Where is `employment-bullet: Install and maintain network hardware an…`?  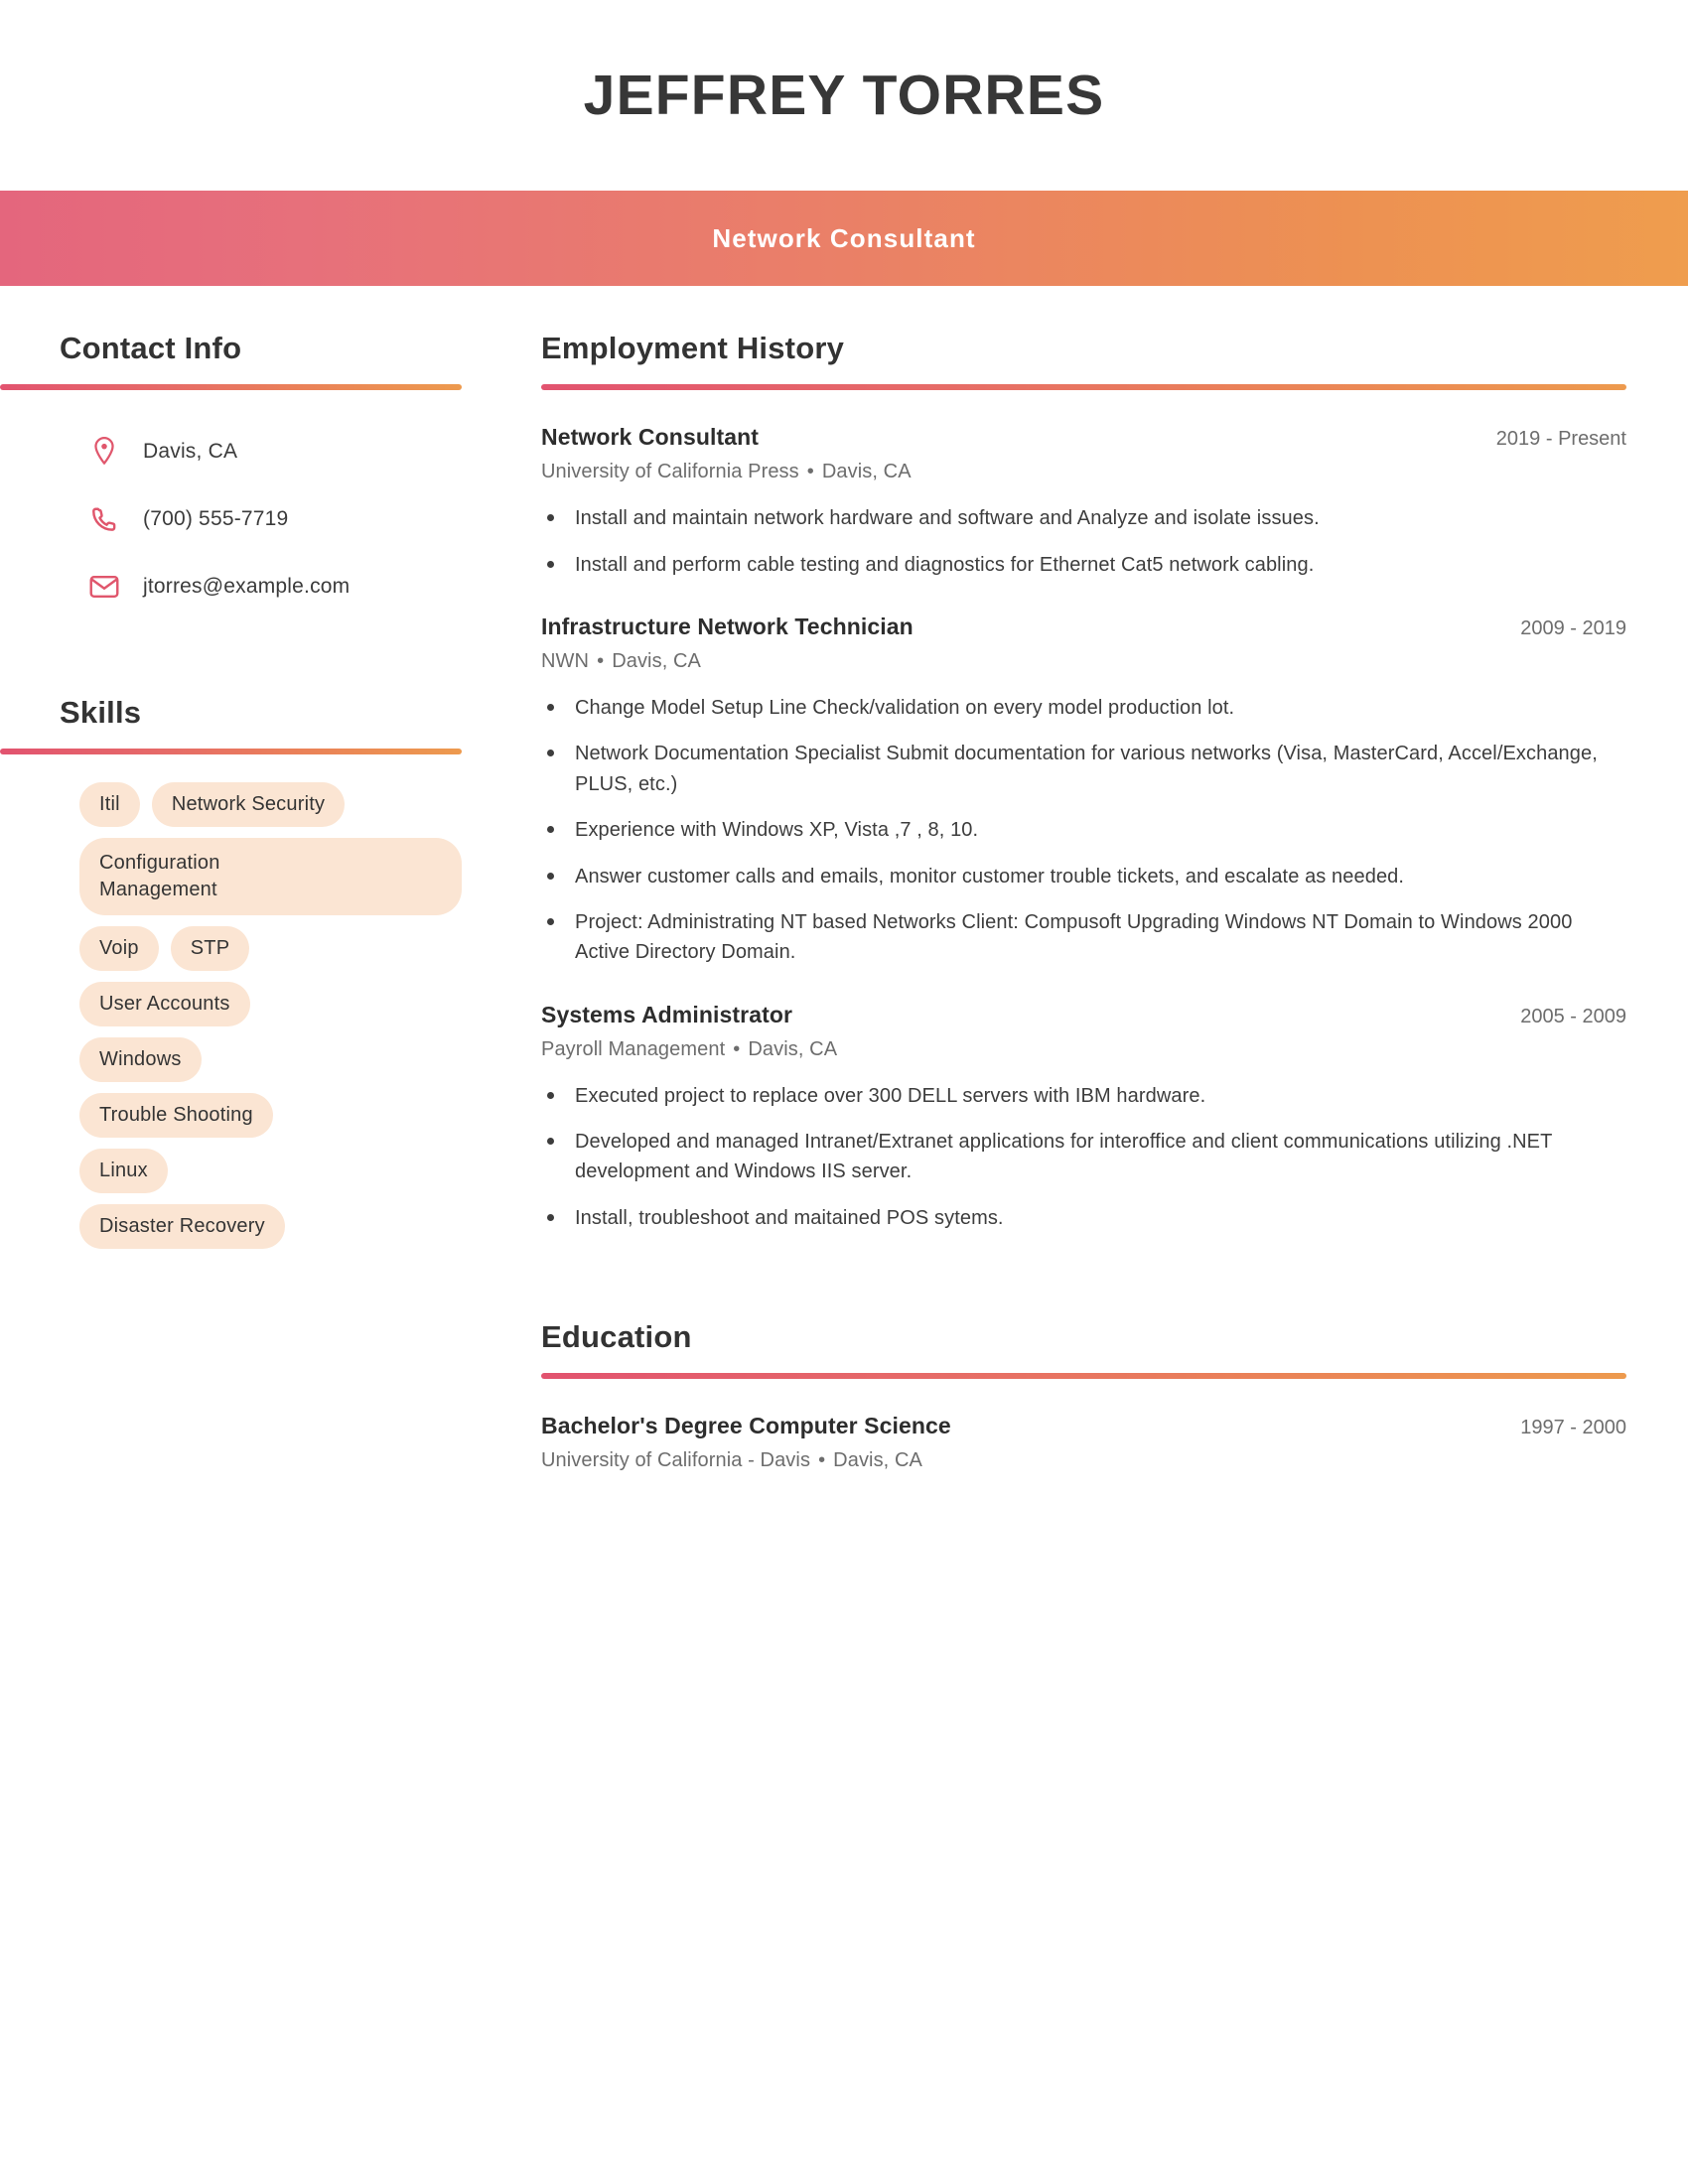 employment-bullet: Install and maintain network hardware an… is located at coordinates (1083, 518).